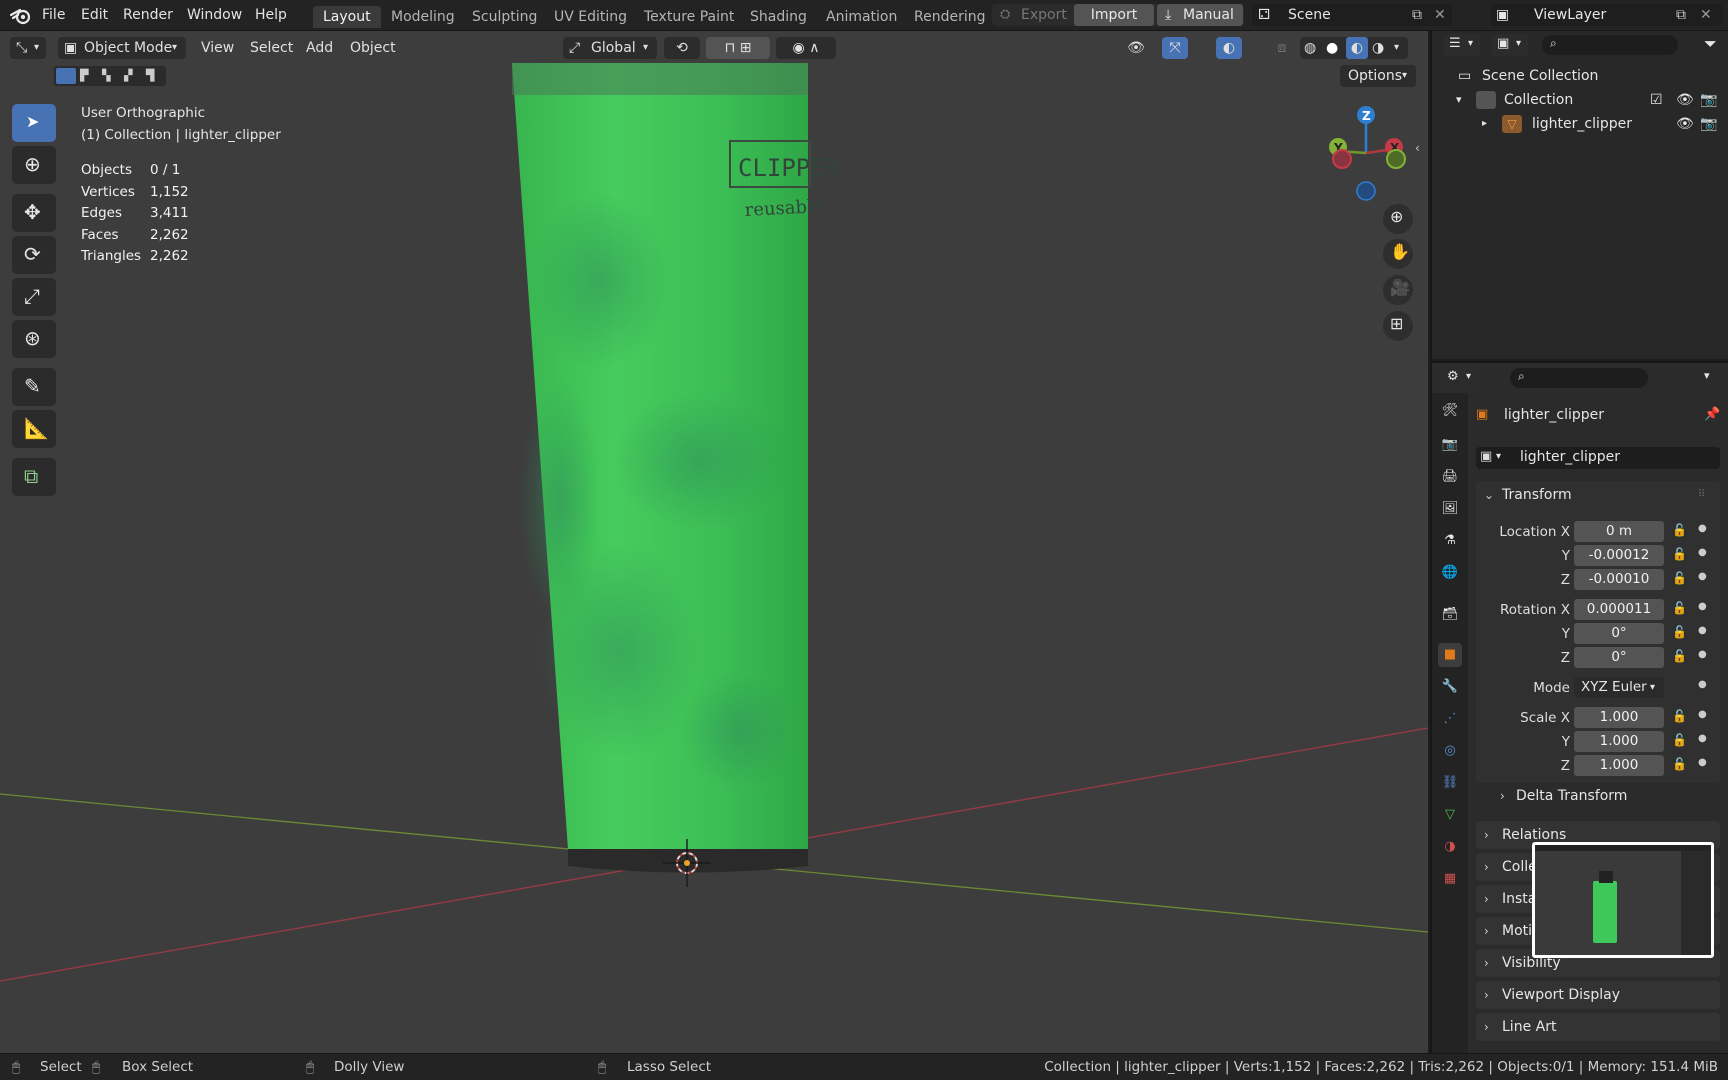 Image resolution: width=1728 pixels, height=1080 pixels. What do you see at coordinates (1450, 815) in the screenshot?
I see `data-tab-icon: ▽` at bounding box center [1450, 815].